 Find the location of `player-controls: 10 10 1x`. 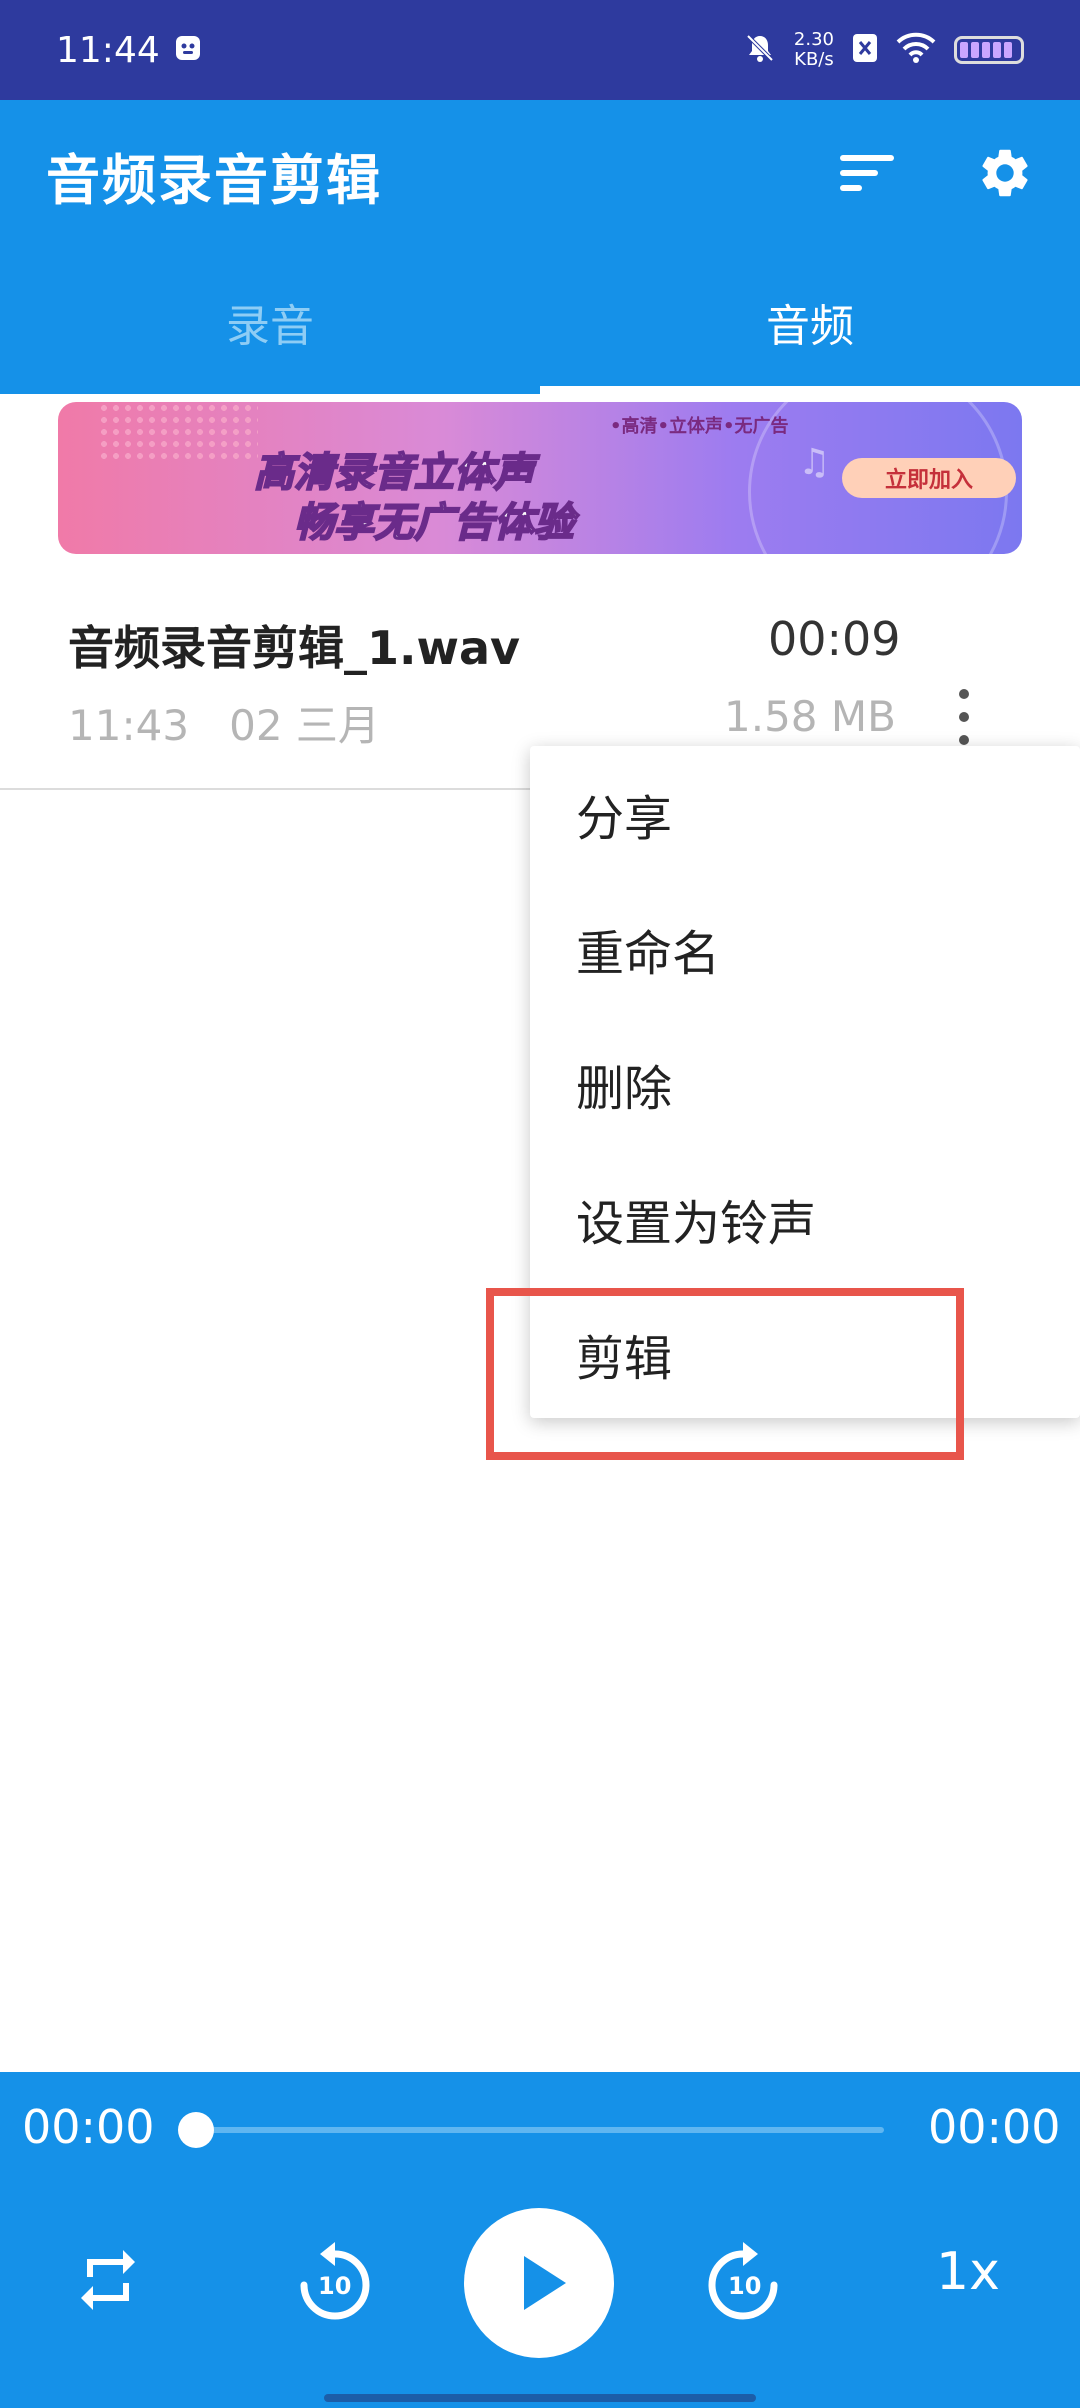

player-controls: 10 10 1x is located at coordinates (540, 2287).